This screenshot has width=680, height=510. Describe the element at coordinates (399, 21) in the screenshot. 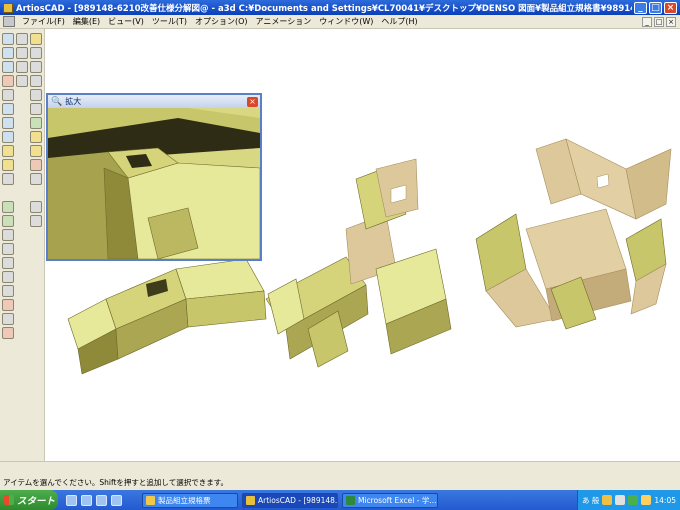

I see `menu-help: ヘルプ(H)` at that location.